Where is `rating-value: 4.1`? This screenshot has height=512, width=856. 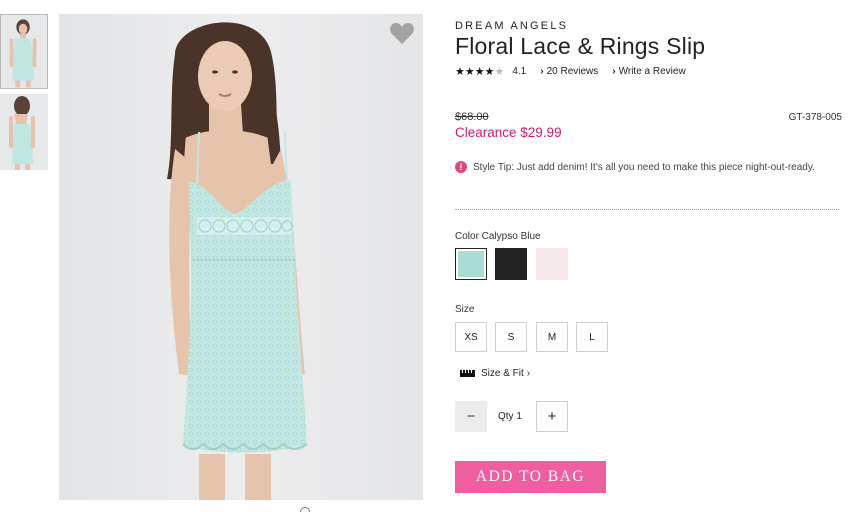
rating-value: 4.1 is located at coordinates (519, 71).